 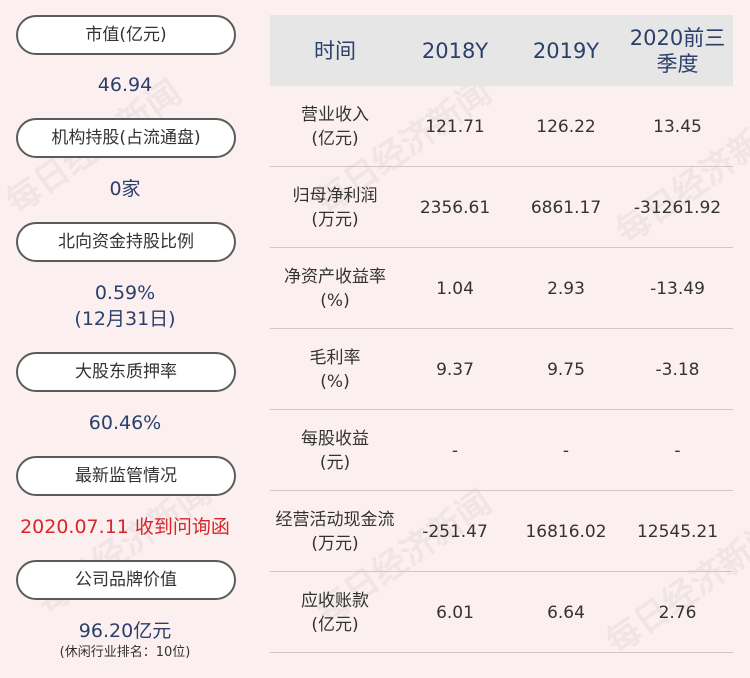 What do you see at coordinates (566, 531) in the screenshot?
I see `cell-2019: 16816.02` at bounding box center [566, 531].